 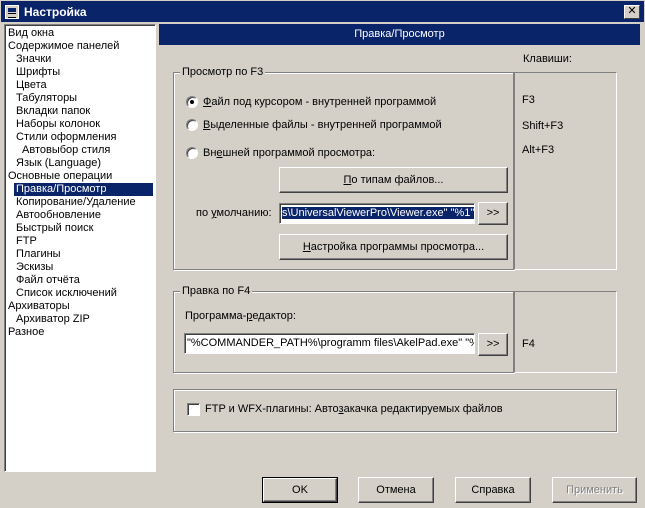 What do you see at coordinates (55, 12) in the screenshot?
I see `window-title: Настройка` at bounding box center [55, 12].